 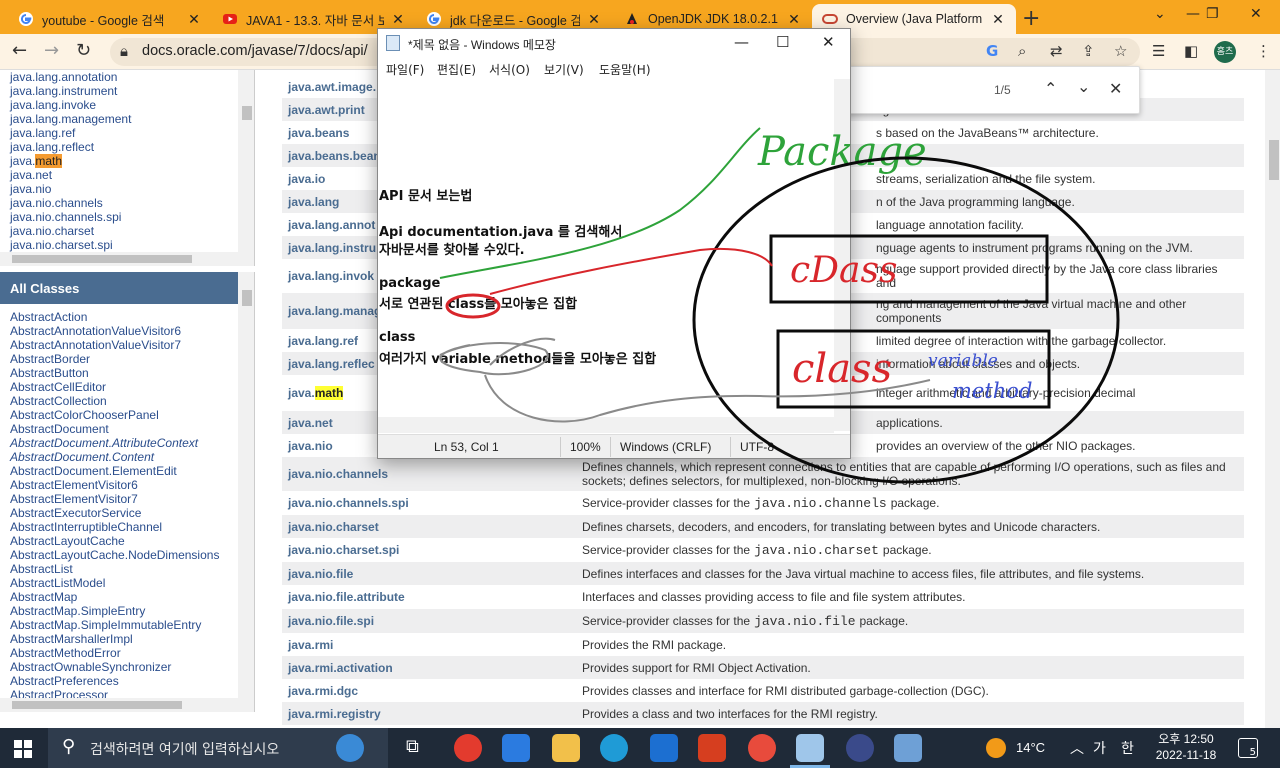 I want to click on package-link: java.net, so click(x=127, y=175).